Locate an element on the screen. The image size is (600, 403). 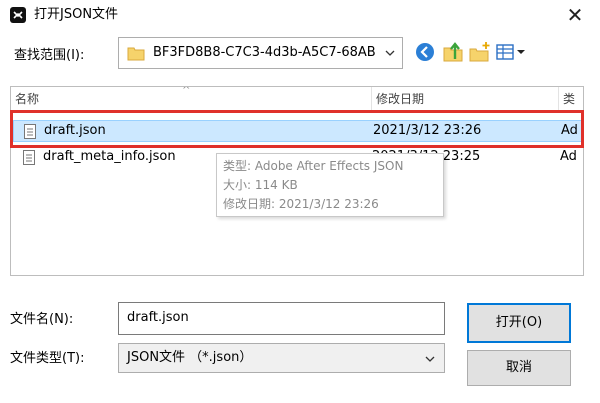
view-menu-icon is located at coordinates (511, 52).